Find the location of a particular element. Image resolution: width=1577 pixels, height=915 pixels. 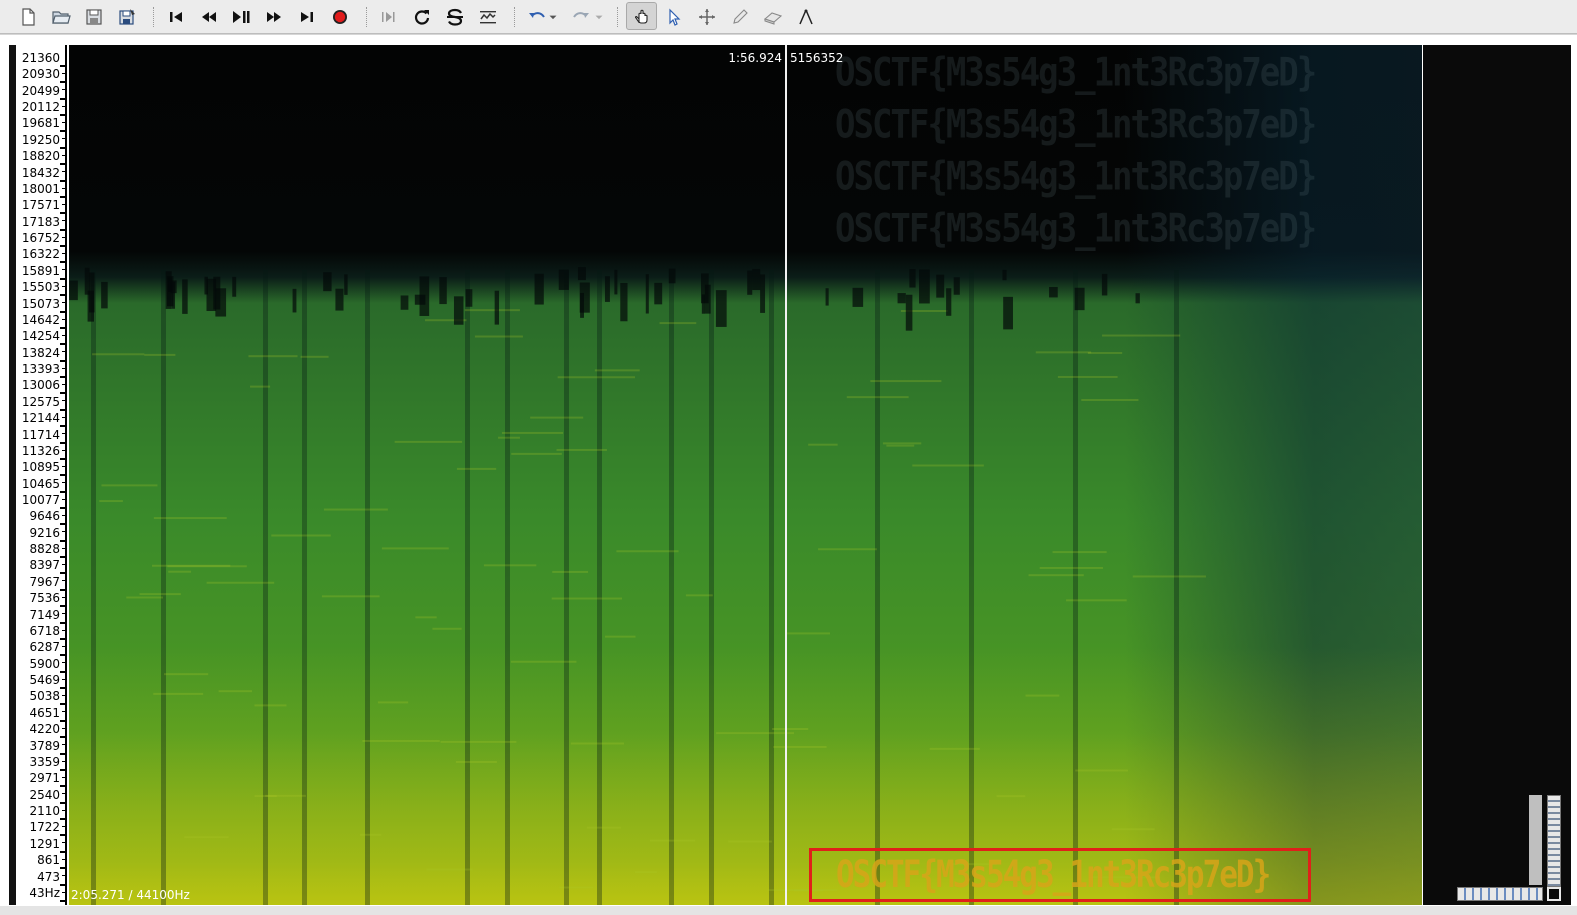

toolbar is located at coordinates (788, 17).